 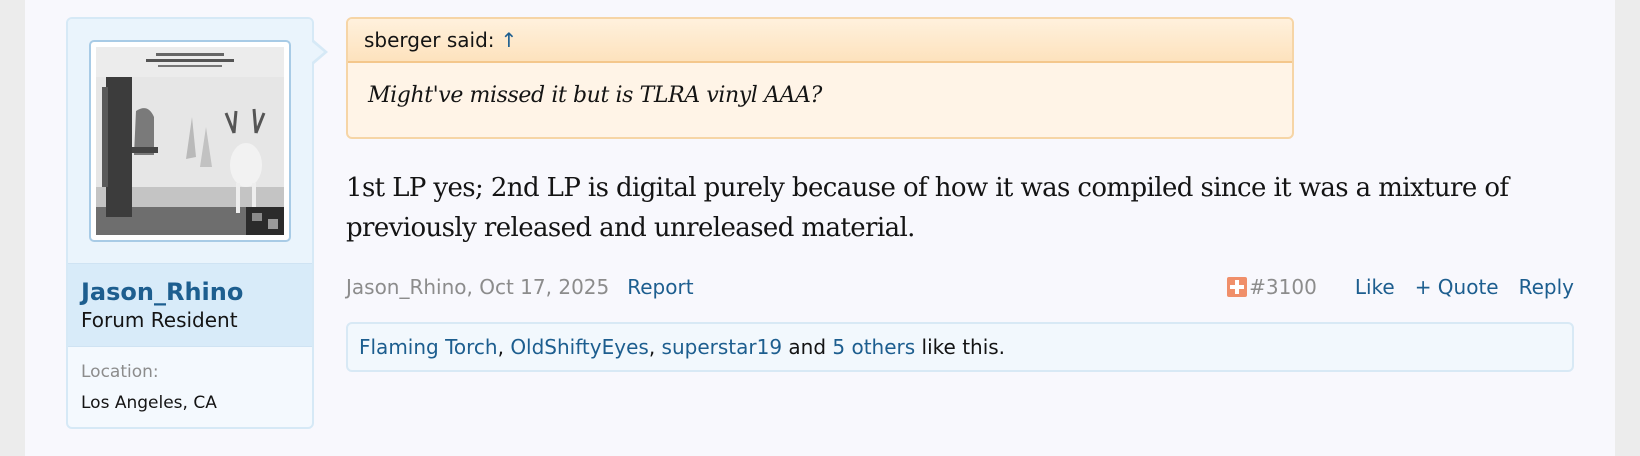 I want to click on avatar-image, so click(x=190, y=141).